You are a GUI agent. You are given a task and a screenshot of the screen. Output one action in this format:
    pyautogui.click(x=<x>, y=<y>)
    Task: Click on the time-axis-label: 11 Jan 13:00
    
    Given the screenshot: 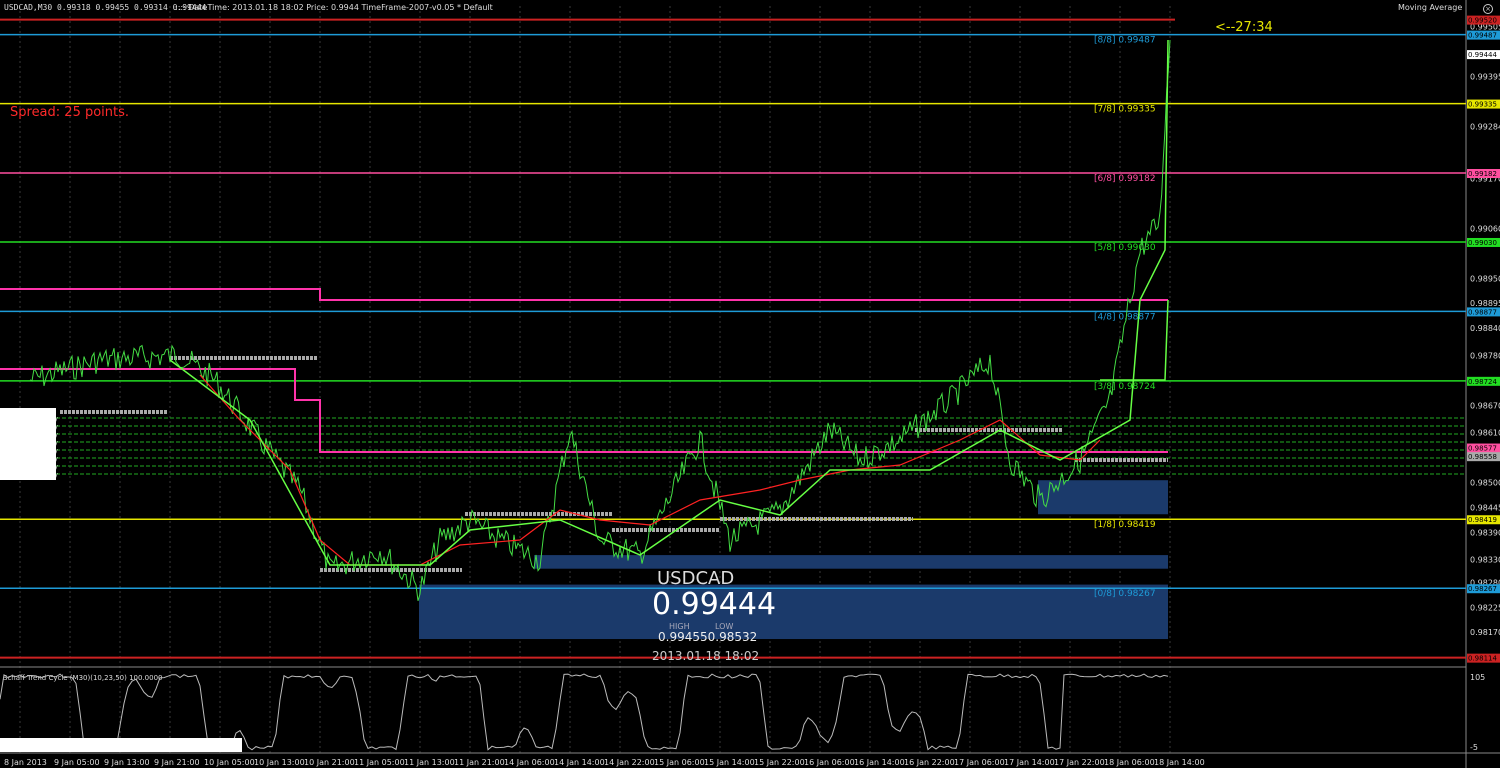 What is the action you would take?
    pyautogui.click(x=429, y=762)
    